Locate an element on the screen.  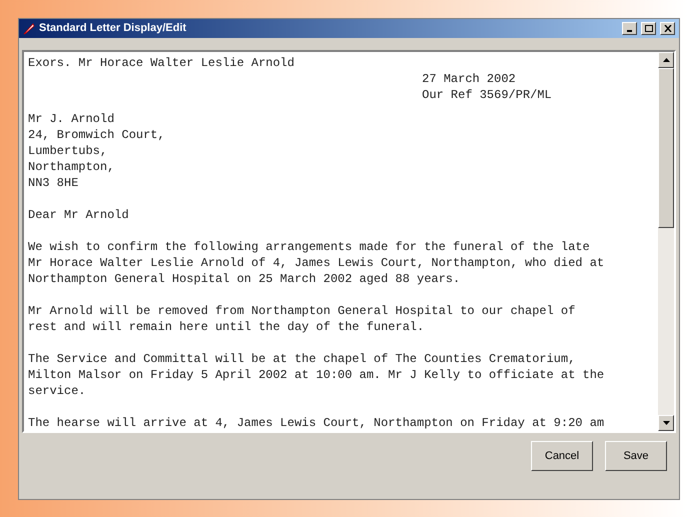
address-line: NN3 8HE is located at coordinates (54, 183).